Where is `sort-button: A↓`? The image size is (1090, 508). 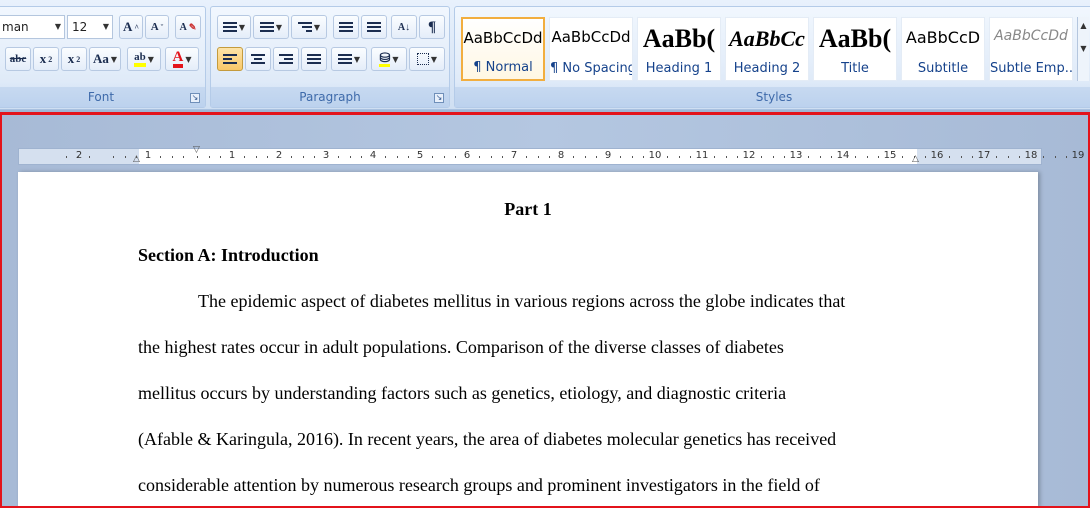 sort-button: A↓ is located at coordinates (404, 27).